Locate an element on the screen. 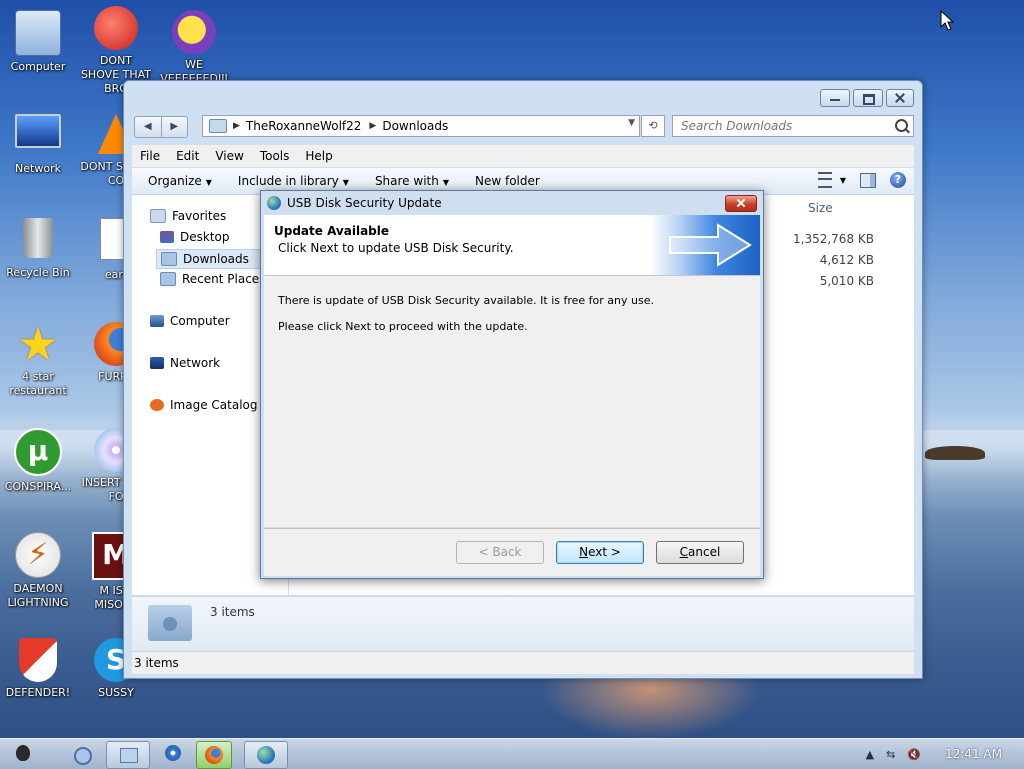 The height and width of the screenshot is (769, 1024). menu-bar: File Edit View Tools Help is located at coordinates (523, 156).